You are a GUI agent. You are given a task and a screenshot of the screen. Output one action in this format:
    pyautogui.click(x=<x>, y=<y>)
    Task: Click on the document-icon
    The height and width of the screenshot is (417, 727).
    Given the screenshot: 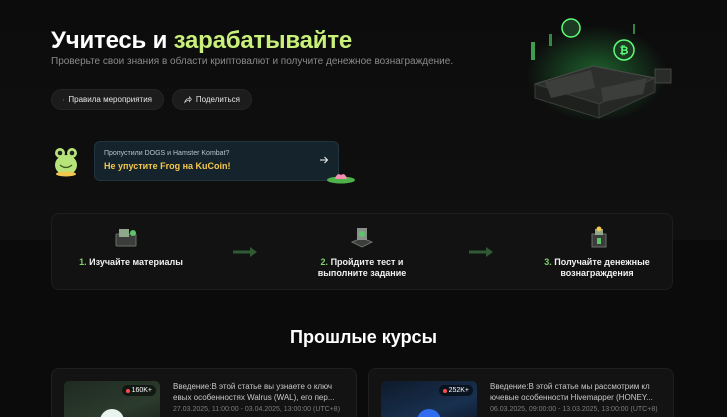 What is the action you would take?
    pyautogui.click(x=64, y=99)
    